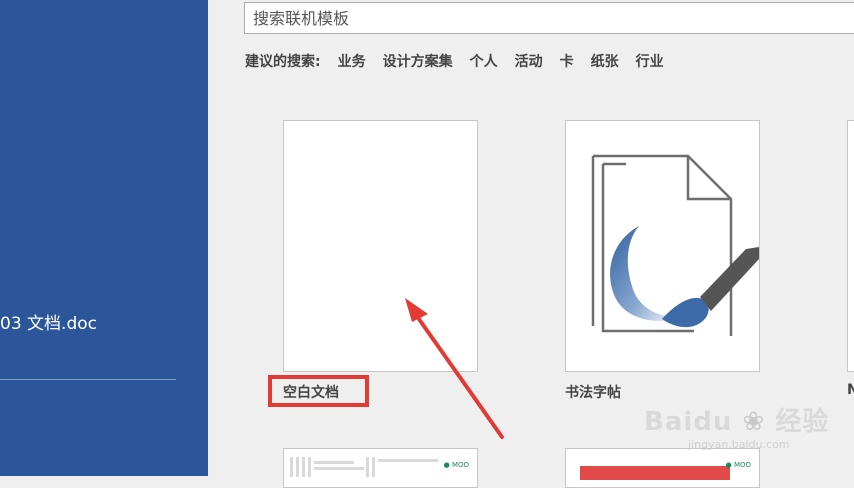 The height and width of the screenshot is (488, 854). Describe the element at coordinates (688, 422) in the screenshot. I see `baidu-logo: Baidu` at that location.